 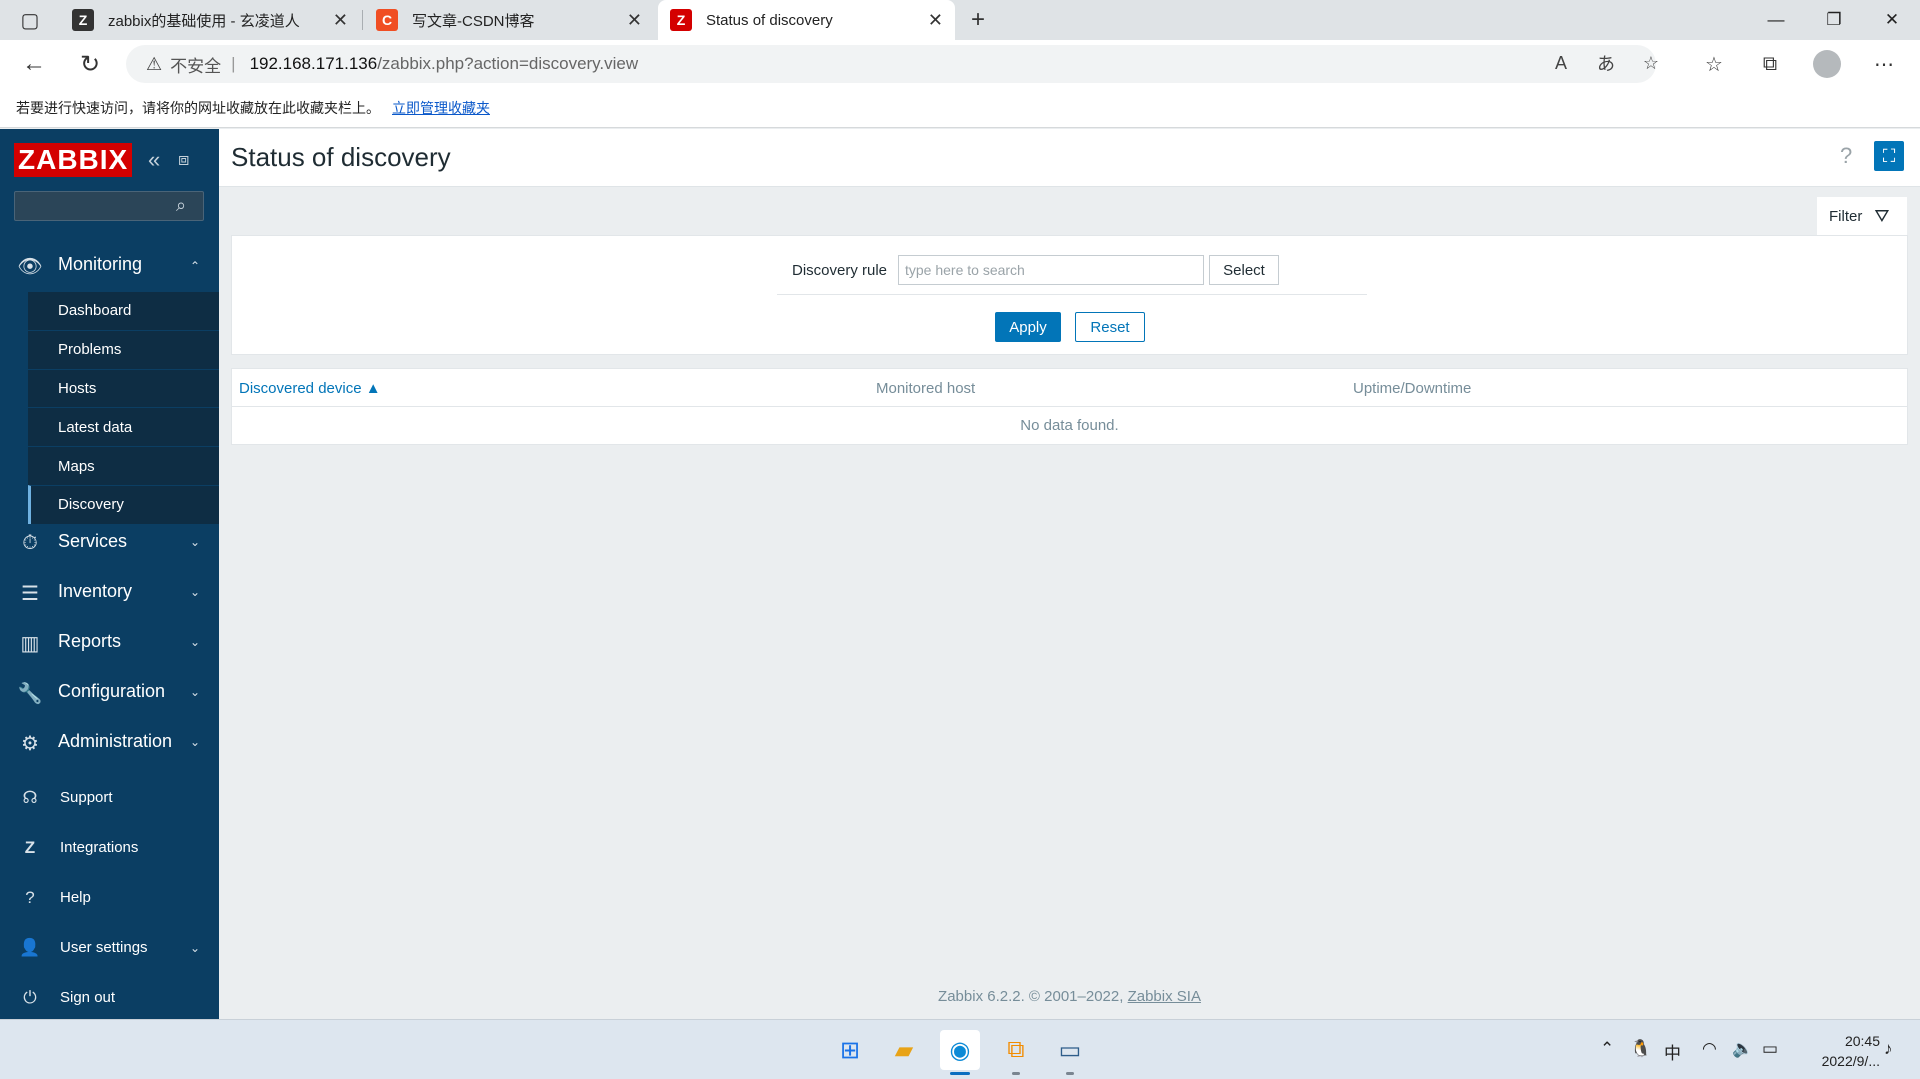 I want to click on expand-icon: ⛶, so click(x=1889, y=155).